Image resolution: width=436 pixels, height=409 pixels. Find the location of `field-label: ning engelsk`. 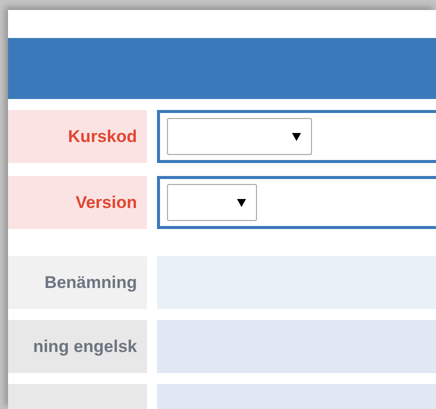

field-label: ning engelsk is located at coordinates (77, 346).